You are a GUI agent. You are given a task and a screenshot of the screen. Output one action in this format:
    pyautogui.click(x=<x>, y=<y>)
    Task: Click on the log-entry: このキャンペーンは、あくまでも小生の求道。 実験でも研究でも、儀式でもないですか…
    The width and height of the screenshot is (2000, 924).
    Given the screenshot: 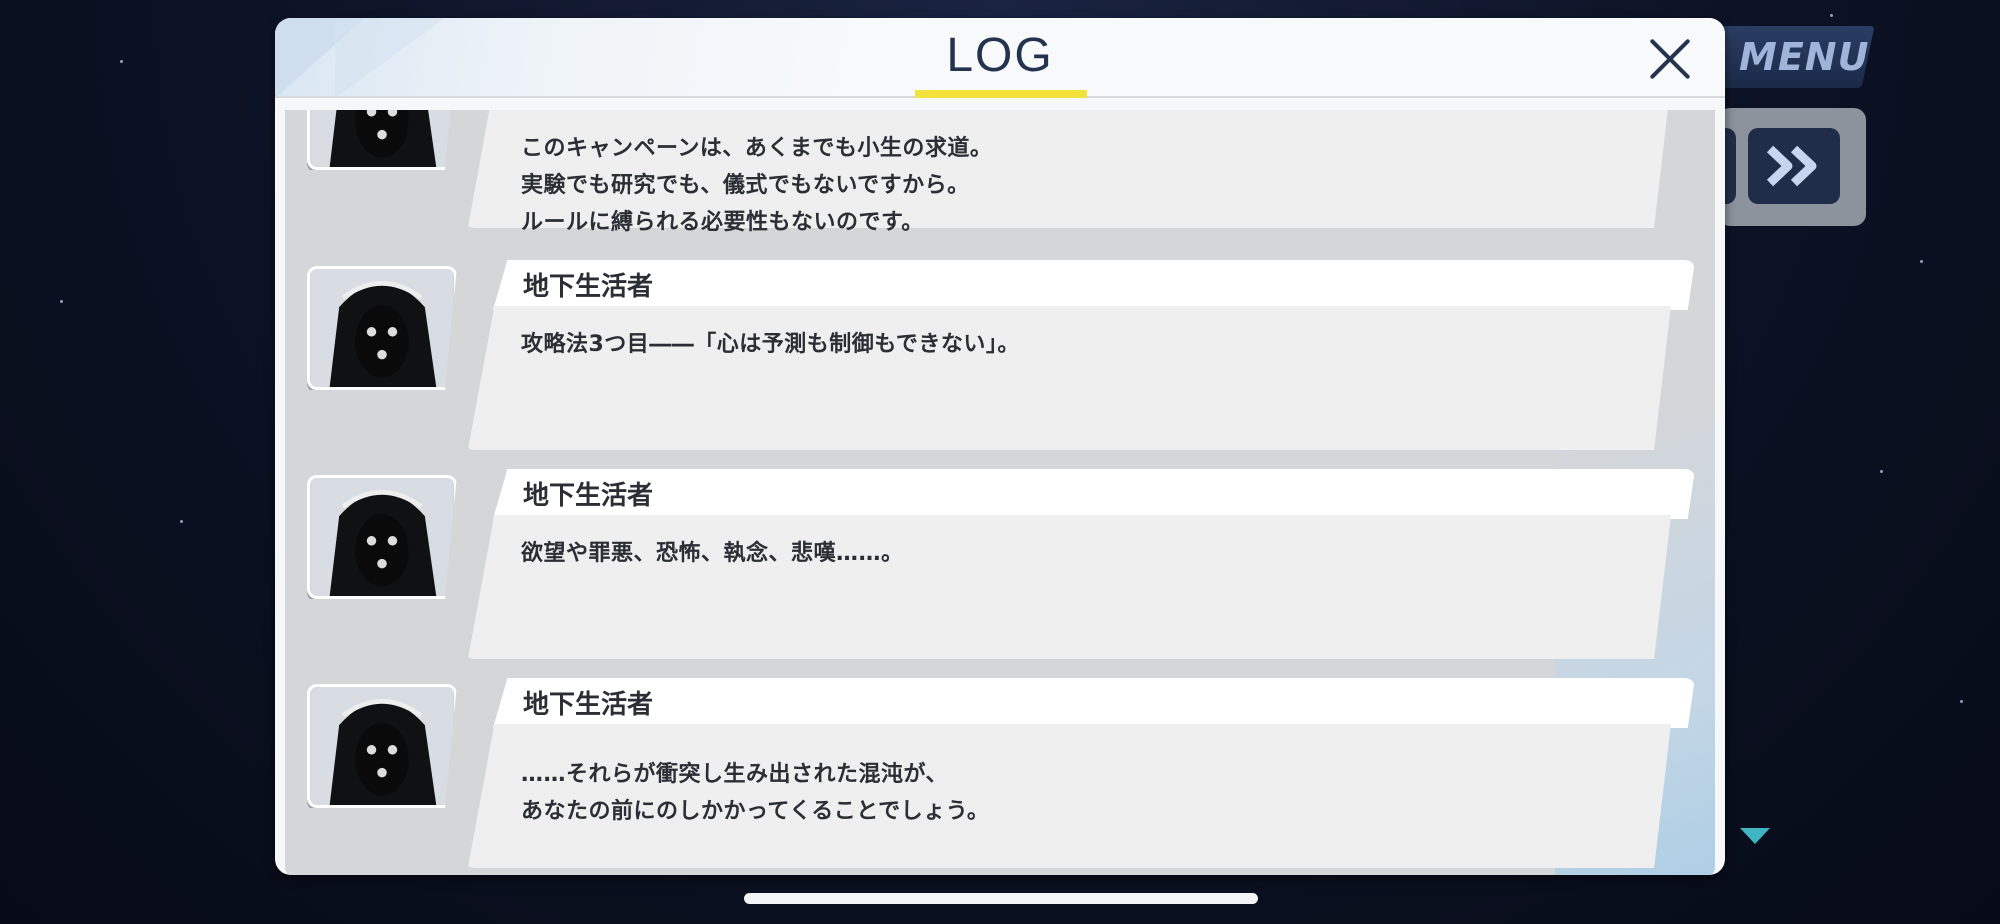 What is the action you would take?
    pyautogui.click(x=1000, y=175)
    